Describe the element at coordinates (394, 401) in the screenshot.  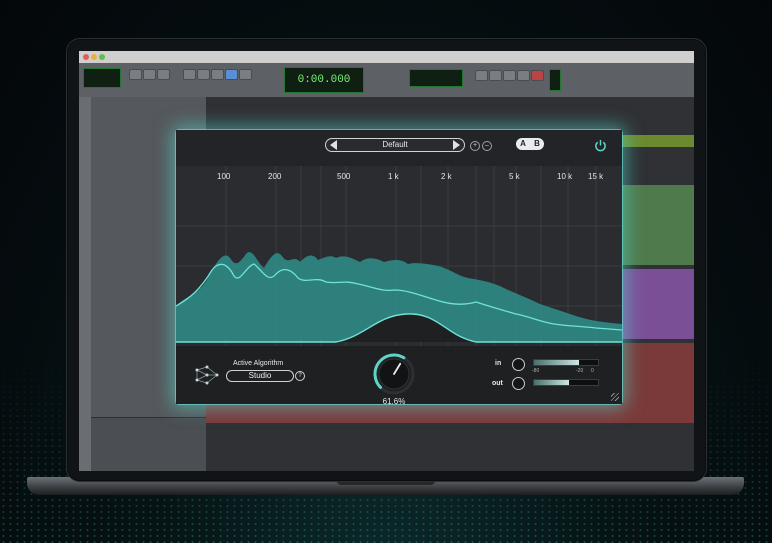
I see `amount-value: 61.6%` at that location.